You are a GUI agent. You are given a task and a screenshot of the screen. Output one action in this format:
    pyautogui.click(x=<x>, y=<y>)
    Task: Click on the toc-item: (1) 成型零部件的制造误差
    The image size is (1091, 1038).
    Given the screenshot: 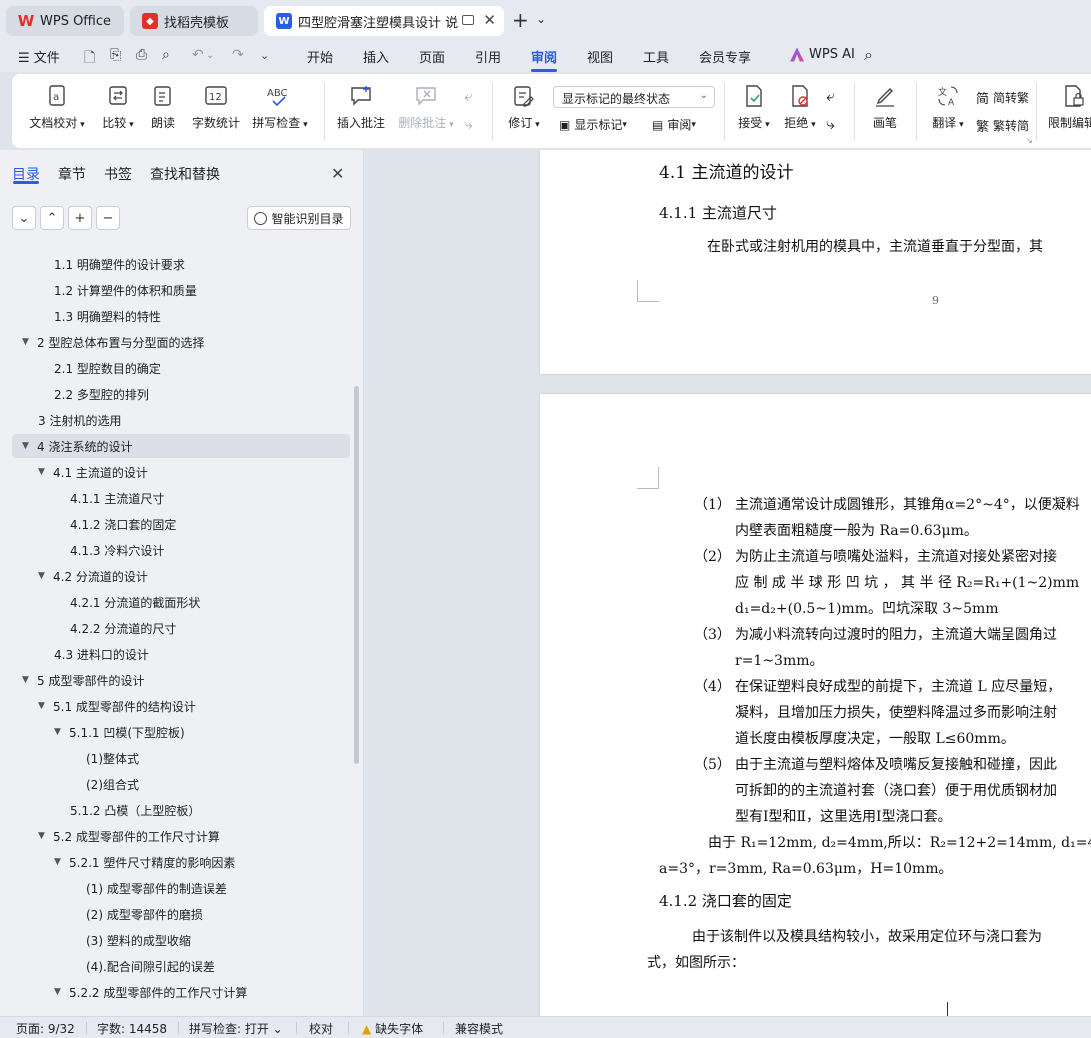 What is the action you would take?
    pyautogui.click(x=181, y=888)
    